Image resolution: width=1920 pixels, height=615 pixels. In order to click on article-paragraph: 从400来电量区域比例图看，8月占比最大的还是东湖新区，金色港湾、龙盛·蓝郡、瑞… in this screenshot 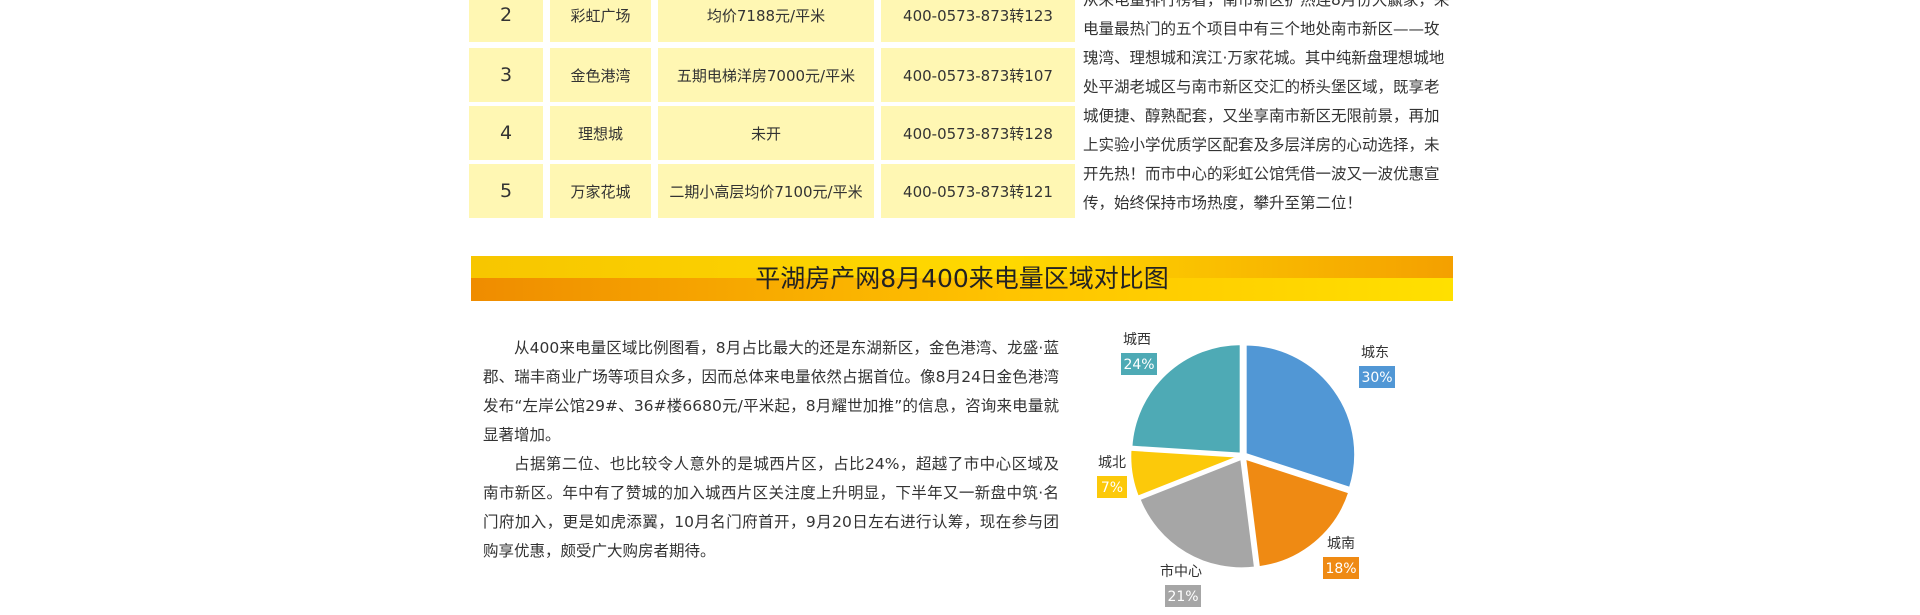, I will do `click(771, 391)`.